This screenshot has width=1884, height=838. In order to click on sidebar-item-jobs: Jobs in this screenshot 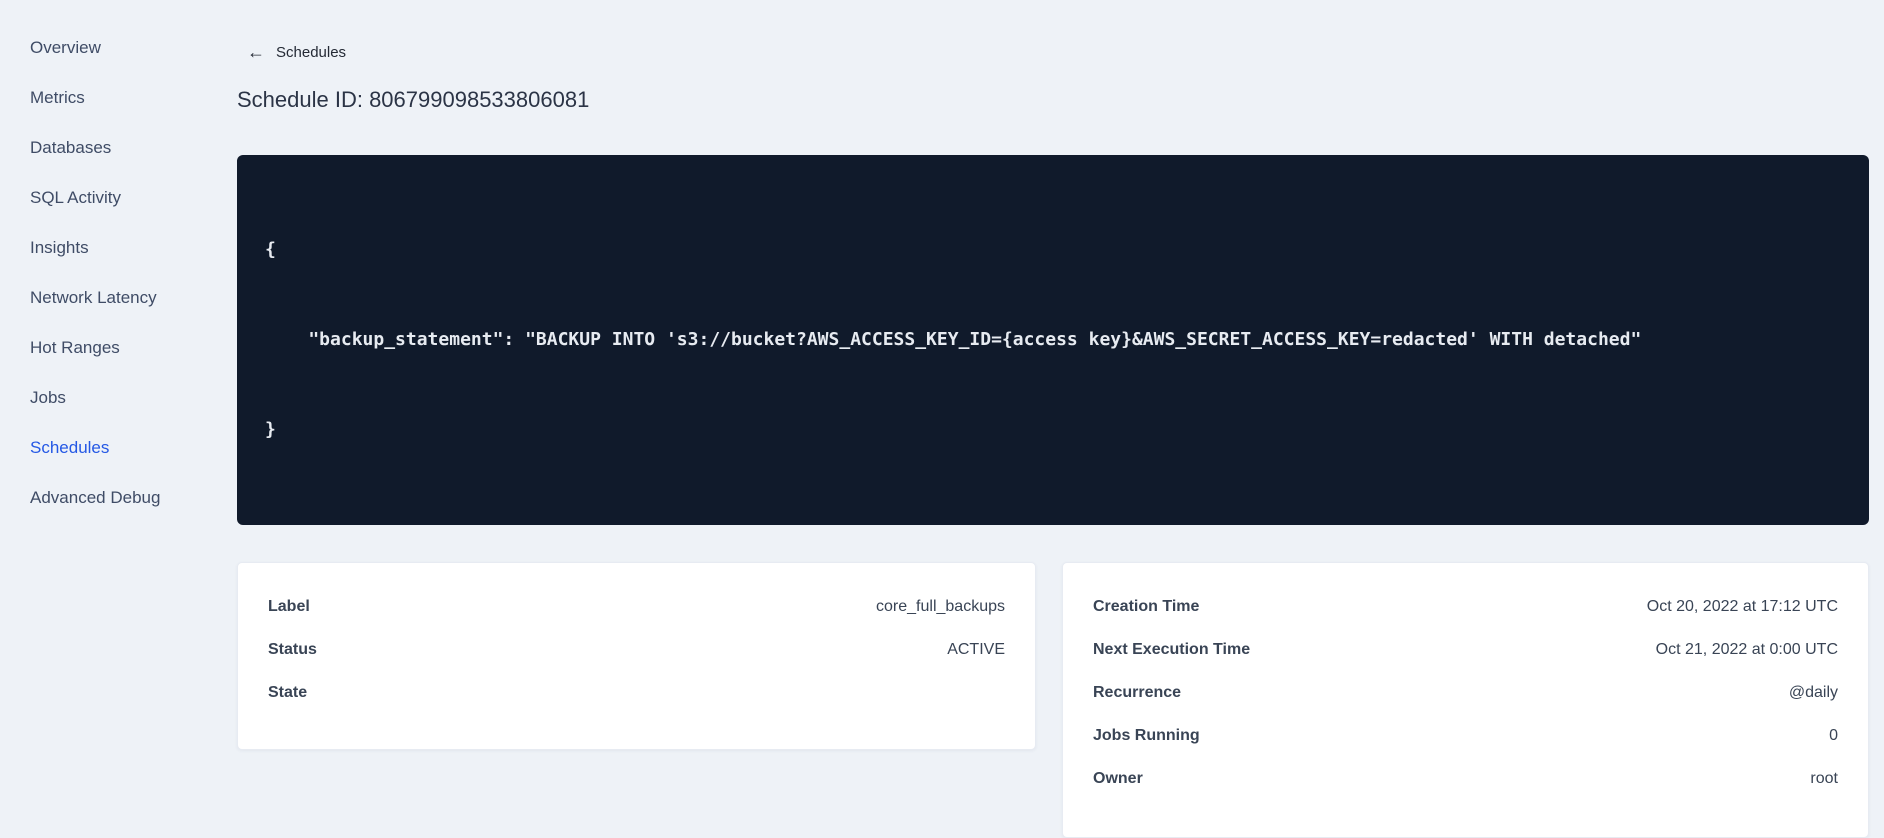, I will do `click(118, 398)`.